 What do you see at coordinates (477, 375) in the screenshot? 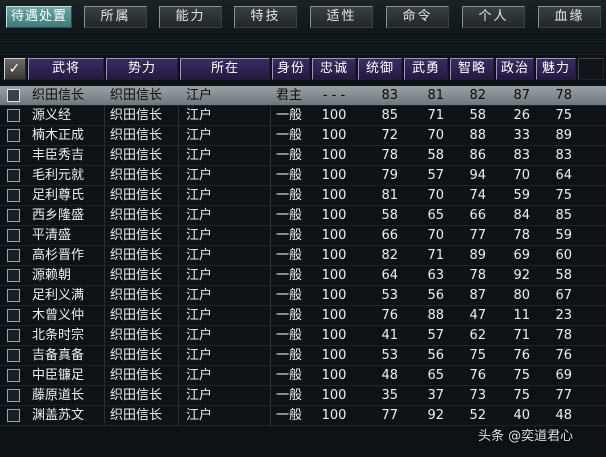
I see `officer-strategy: 76` at bounding box center [477, 375].